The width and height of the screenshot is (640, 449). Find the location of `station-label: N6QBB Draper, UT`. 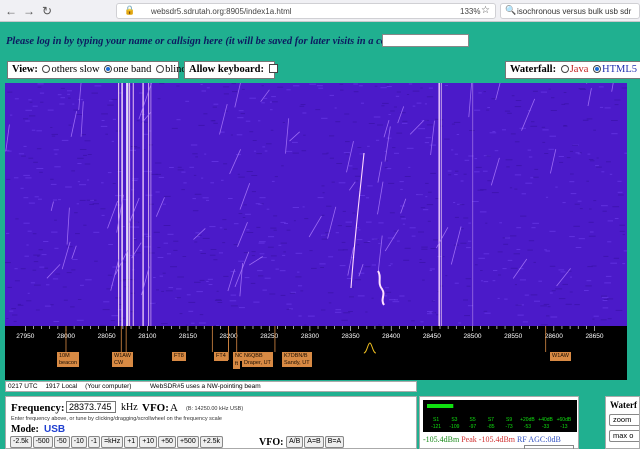

station-label: N6QBB Draper, UT is located at coordinates (257, 359).